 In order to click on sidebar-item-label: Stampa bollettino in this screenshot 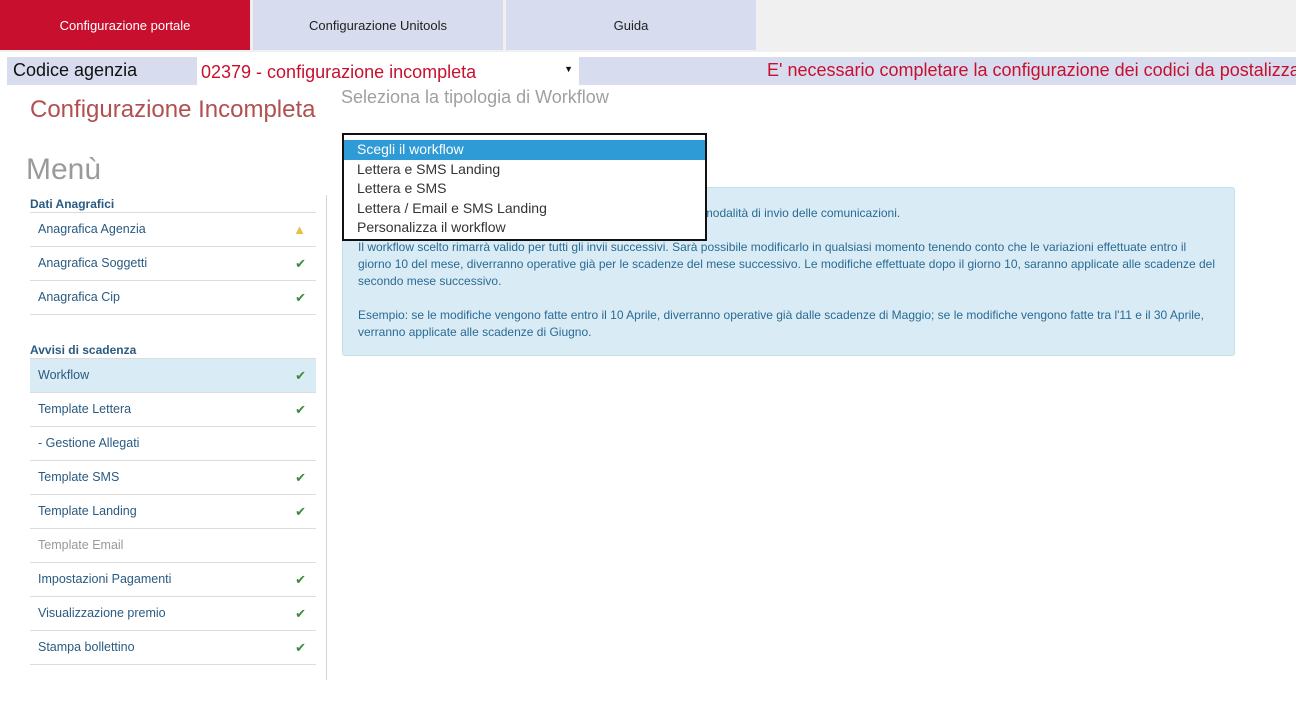, I will do `click(86, 647)`.